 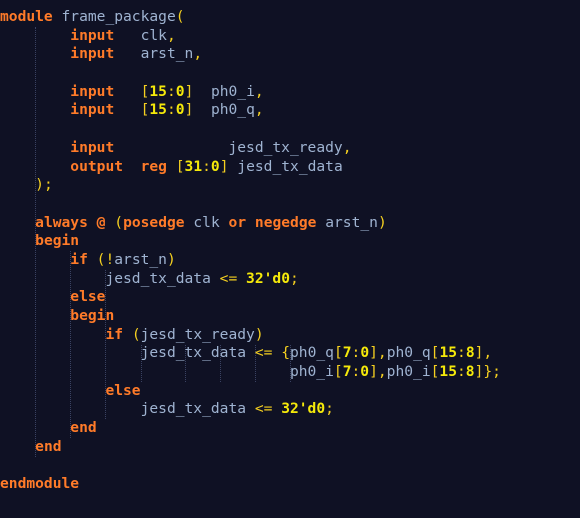 What do you see at coordinates (61, 222) in the screenshot?
I see `code-token: always` at bounding box center [61, 222].